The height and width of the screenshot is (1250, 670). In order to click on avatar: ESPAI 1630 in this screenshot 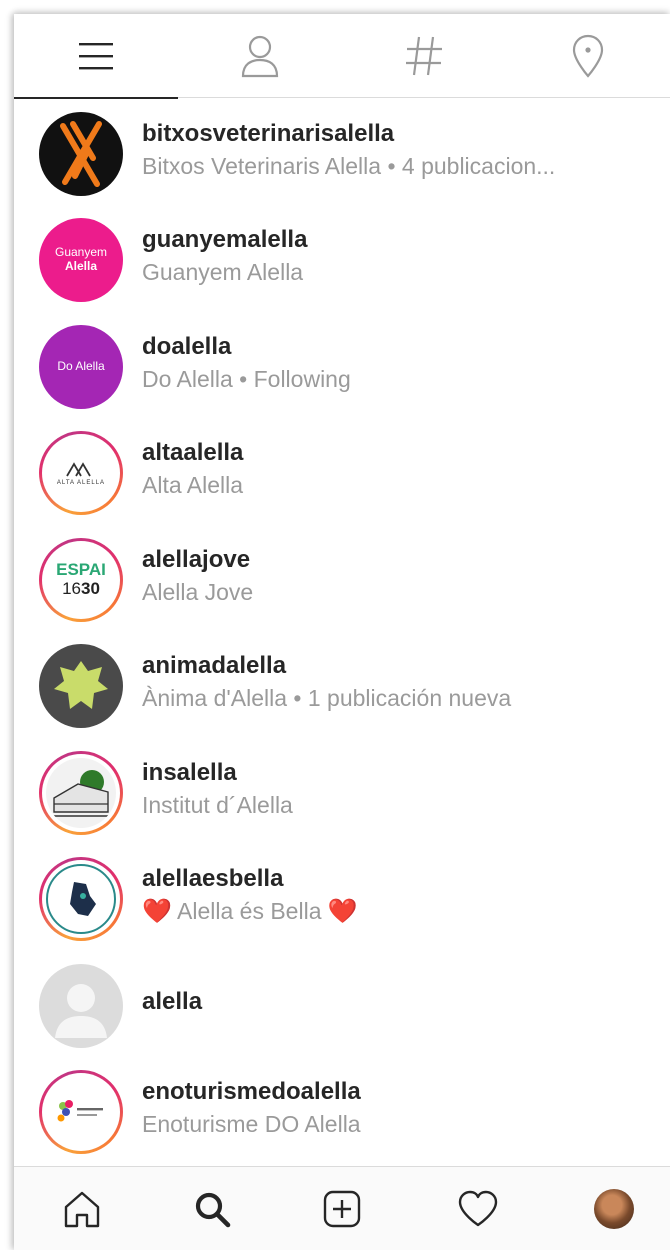, I will do `click(81, 580)`.